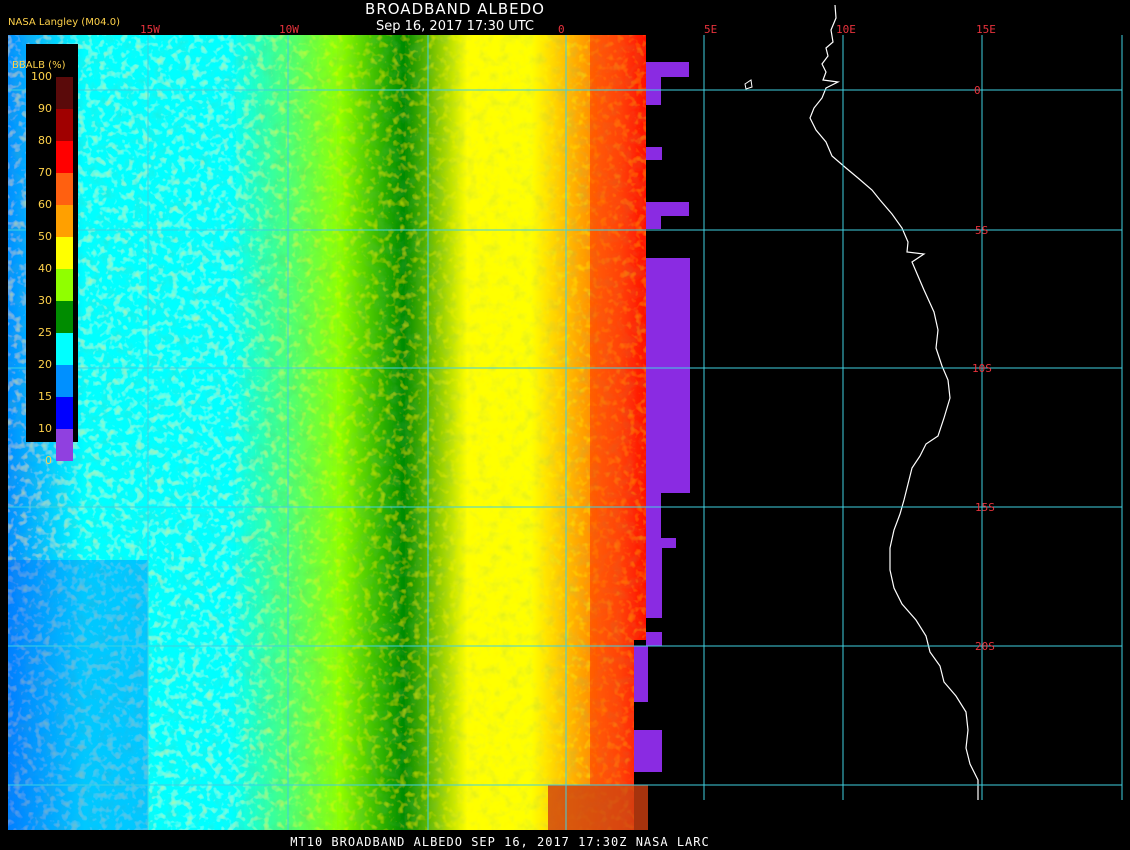 This screenshot has width=1130, height=850. Describe the element at coordinates (748, 84) in the screenshot. I see `island` at that location.